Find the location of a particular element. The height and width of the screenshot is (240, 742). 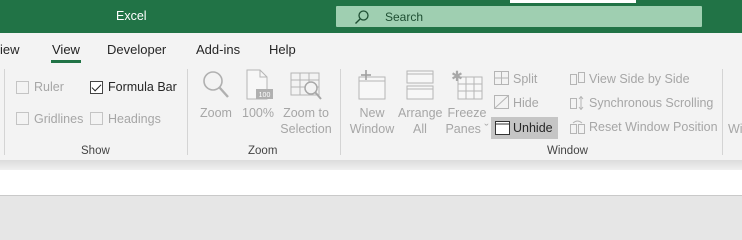

freeze-panes-icon: ✱ is located at coordinates (467, 84).